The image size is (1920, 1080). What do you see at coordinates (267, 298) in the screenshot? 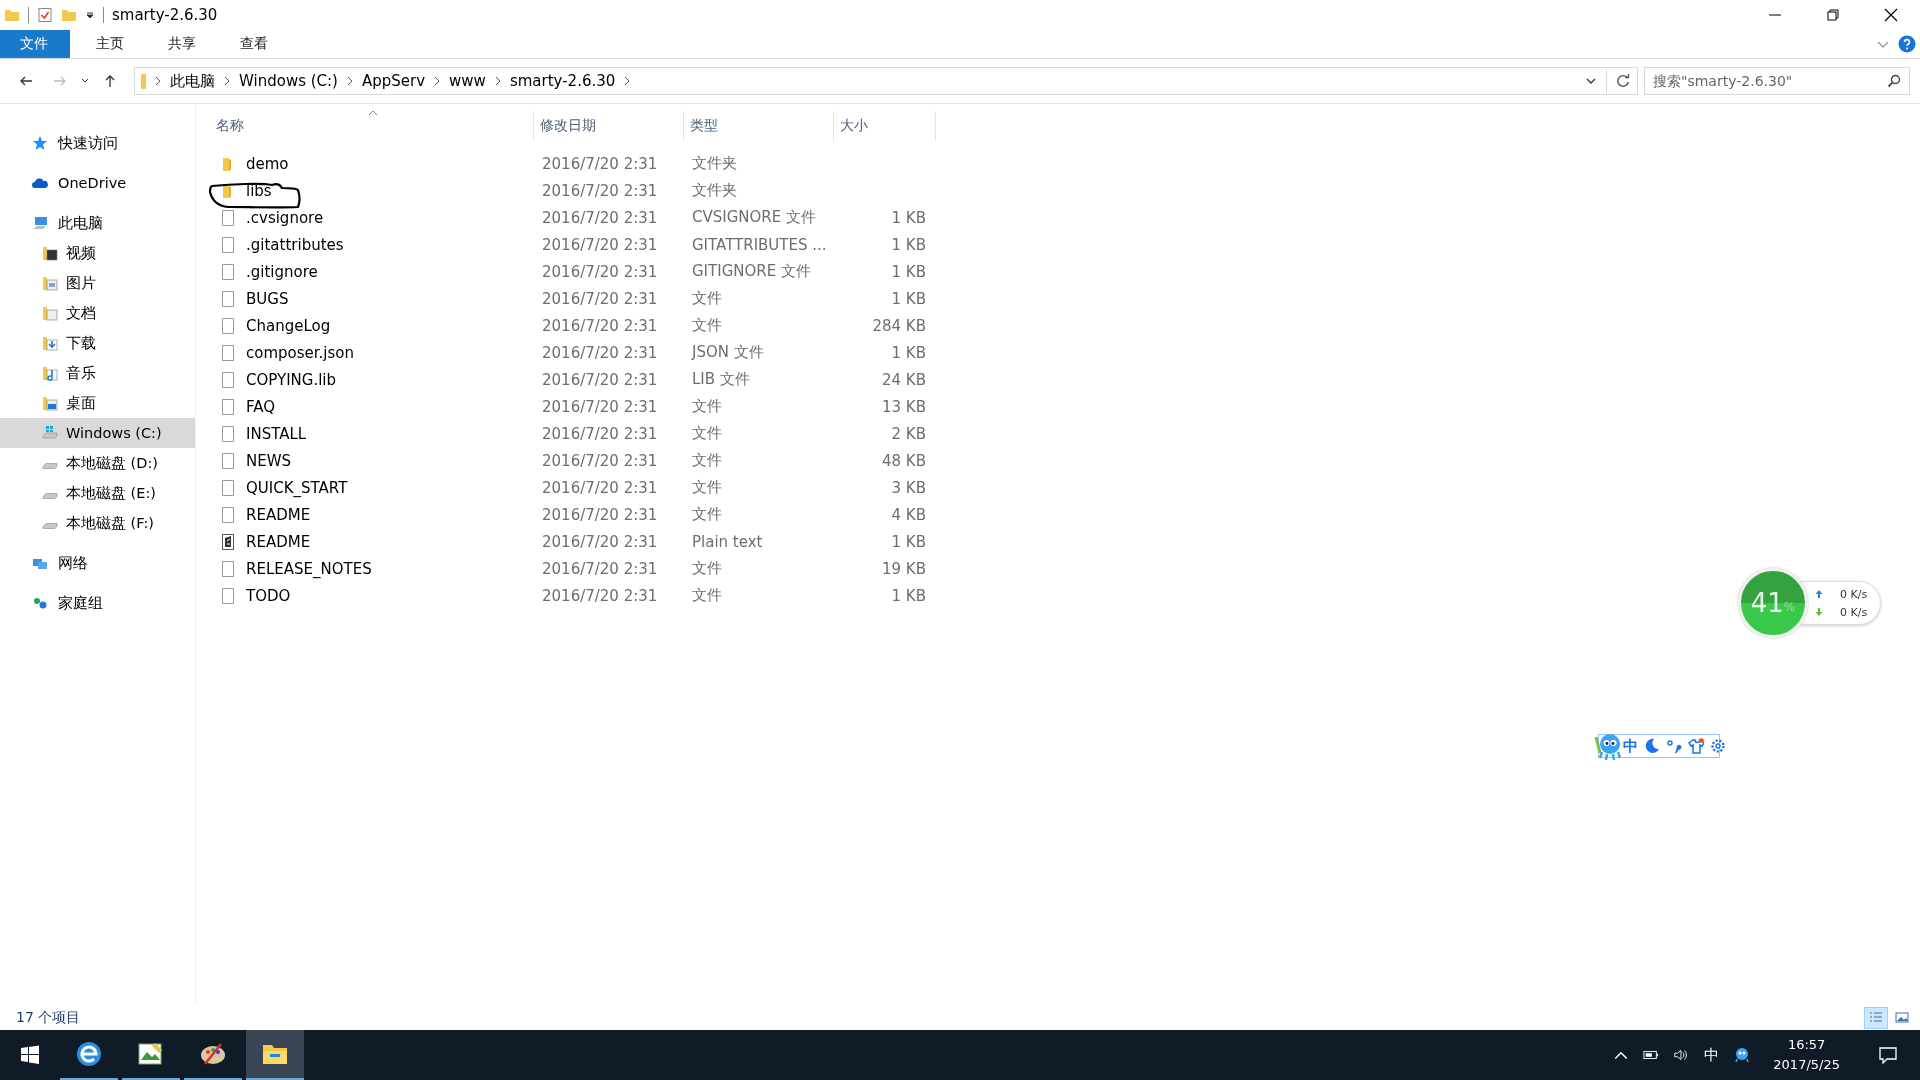
I see `file-name: BUGS` at bounding box center [267, 298].